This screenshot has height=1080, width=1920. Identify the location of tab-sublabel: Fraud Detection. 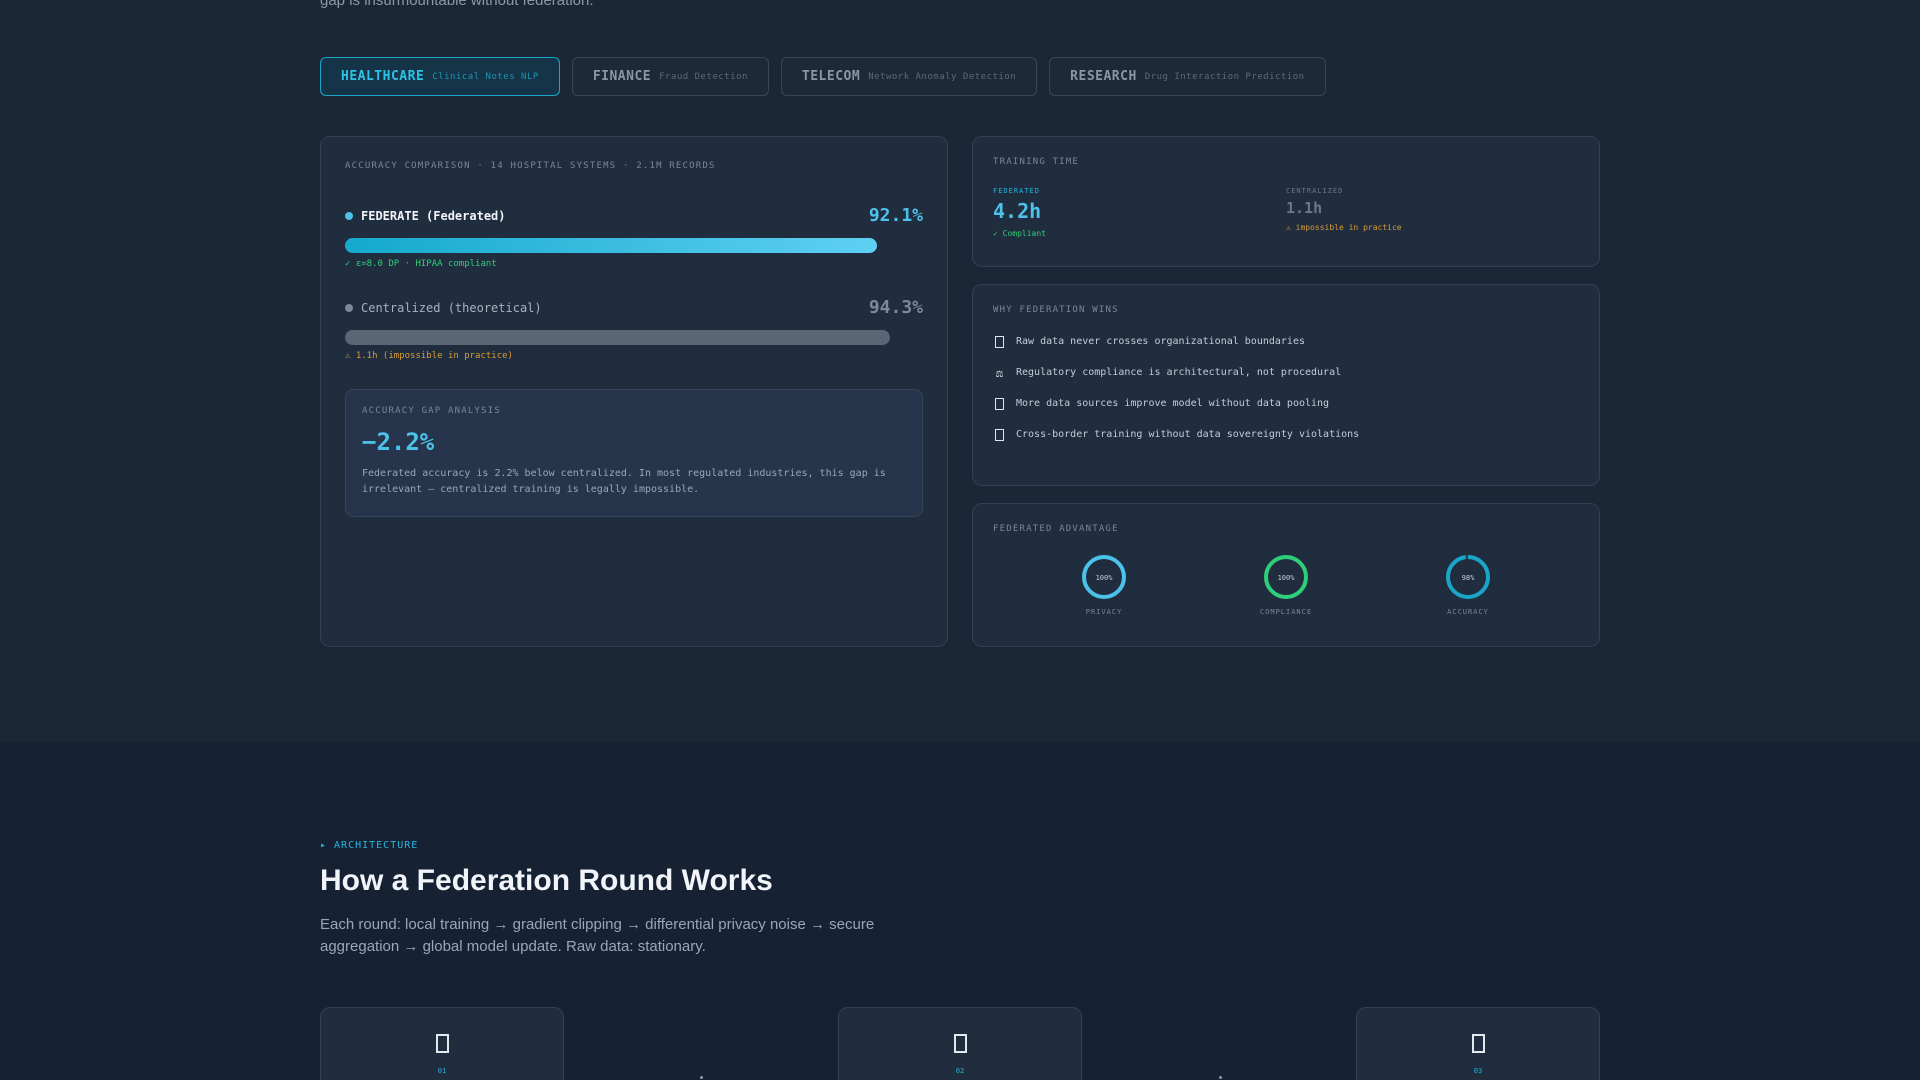
(703, 76).